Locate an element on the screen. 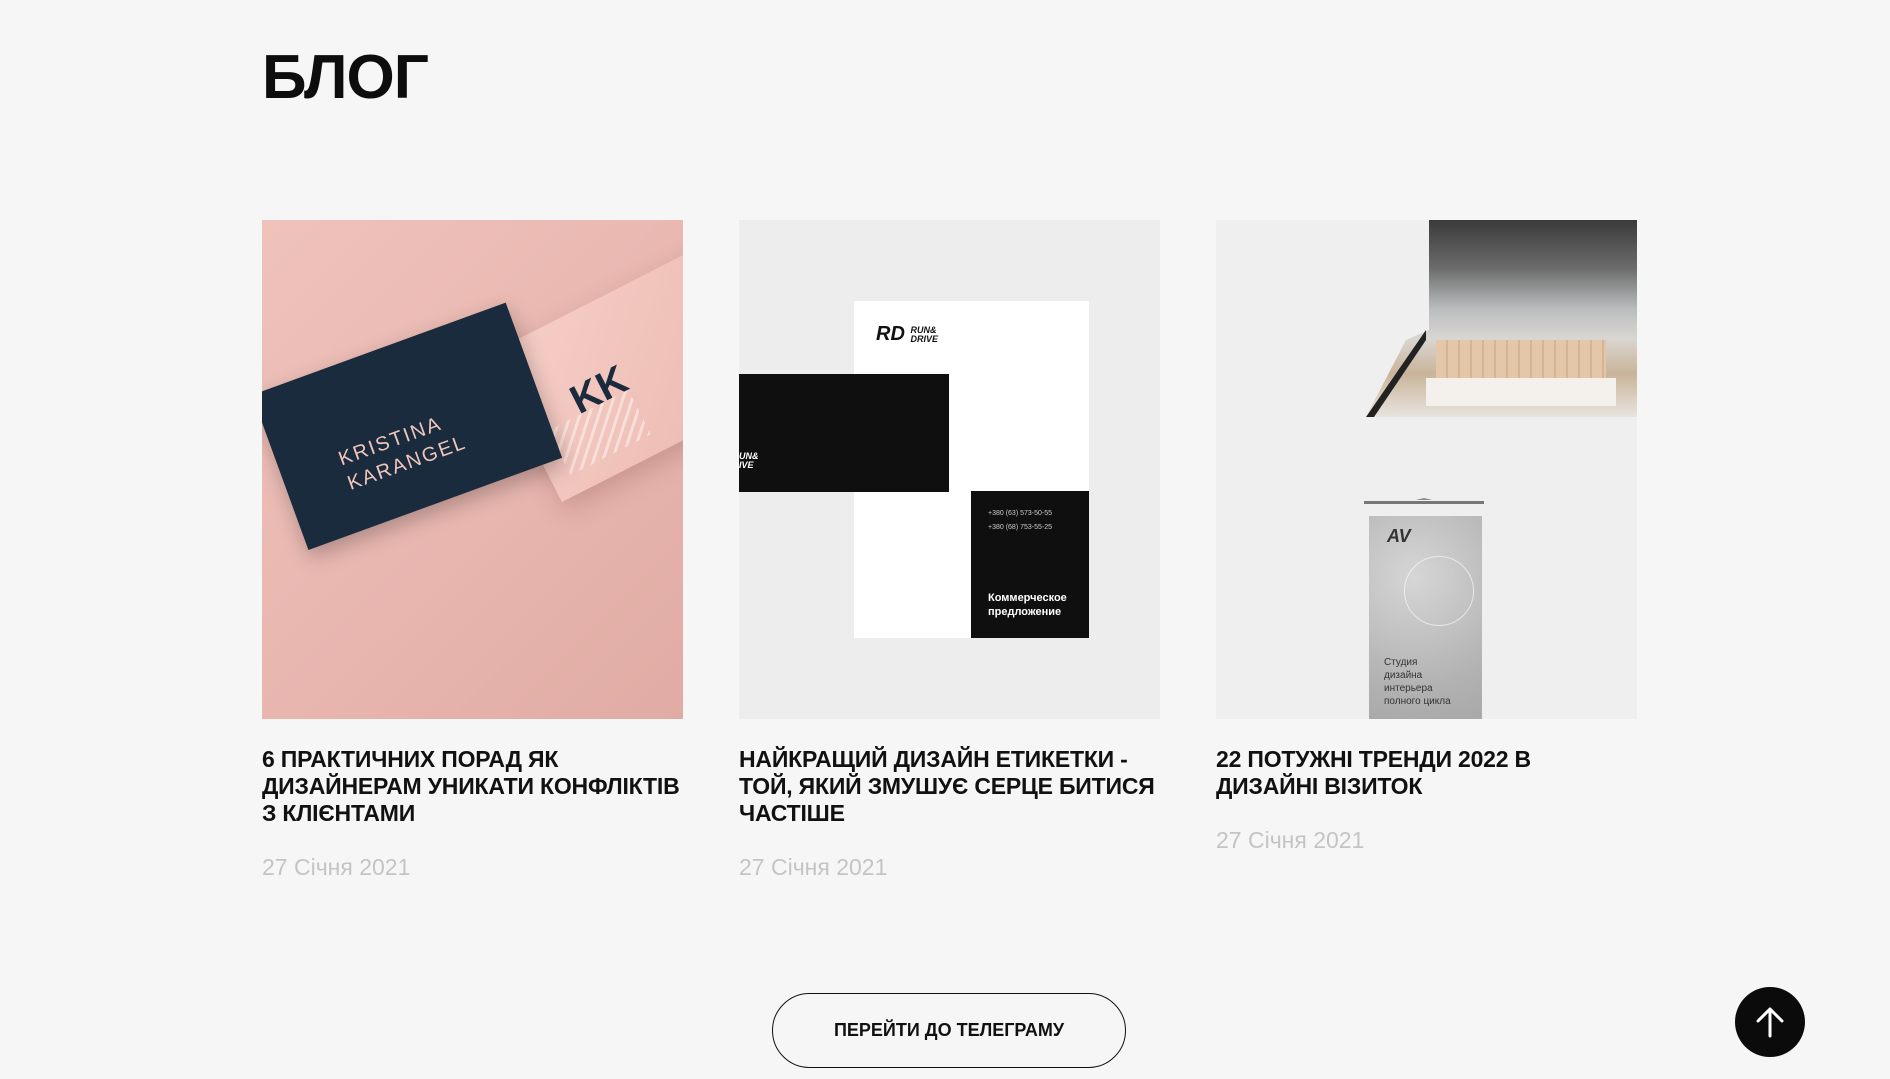 This screenshot has width=1890, height=1079. bed-headboard is located at coordinates (1521, 361).